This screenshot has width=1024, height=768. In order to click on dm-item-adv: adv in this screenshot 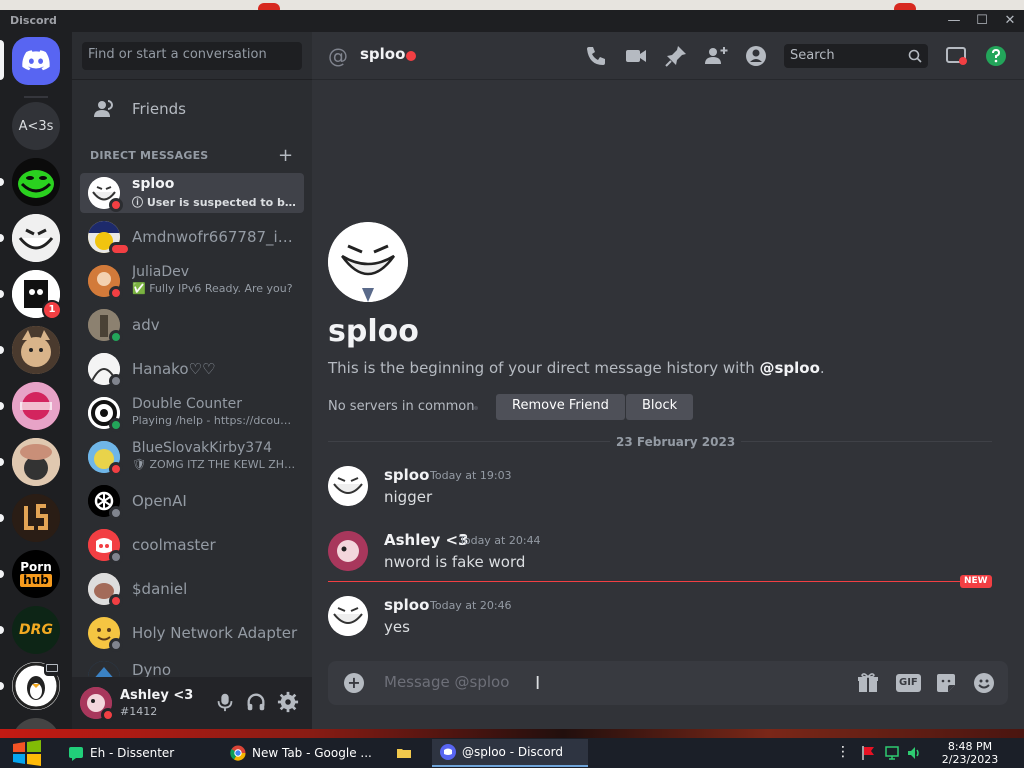, I will do `click(192, 325)`.